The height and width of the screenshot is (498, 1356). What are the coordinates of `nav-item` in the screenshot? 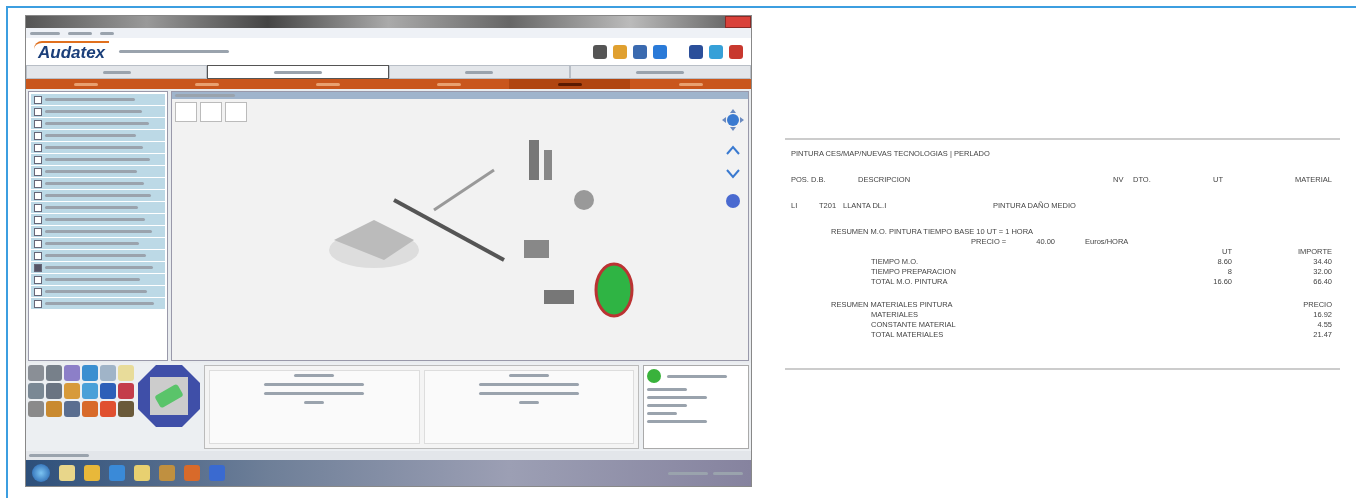 It's located at (570, 84).